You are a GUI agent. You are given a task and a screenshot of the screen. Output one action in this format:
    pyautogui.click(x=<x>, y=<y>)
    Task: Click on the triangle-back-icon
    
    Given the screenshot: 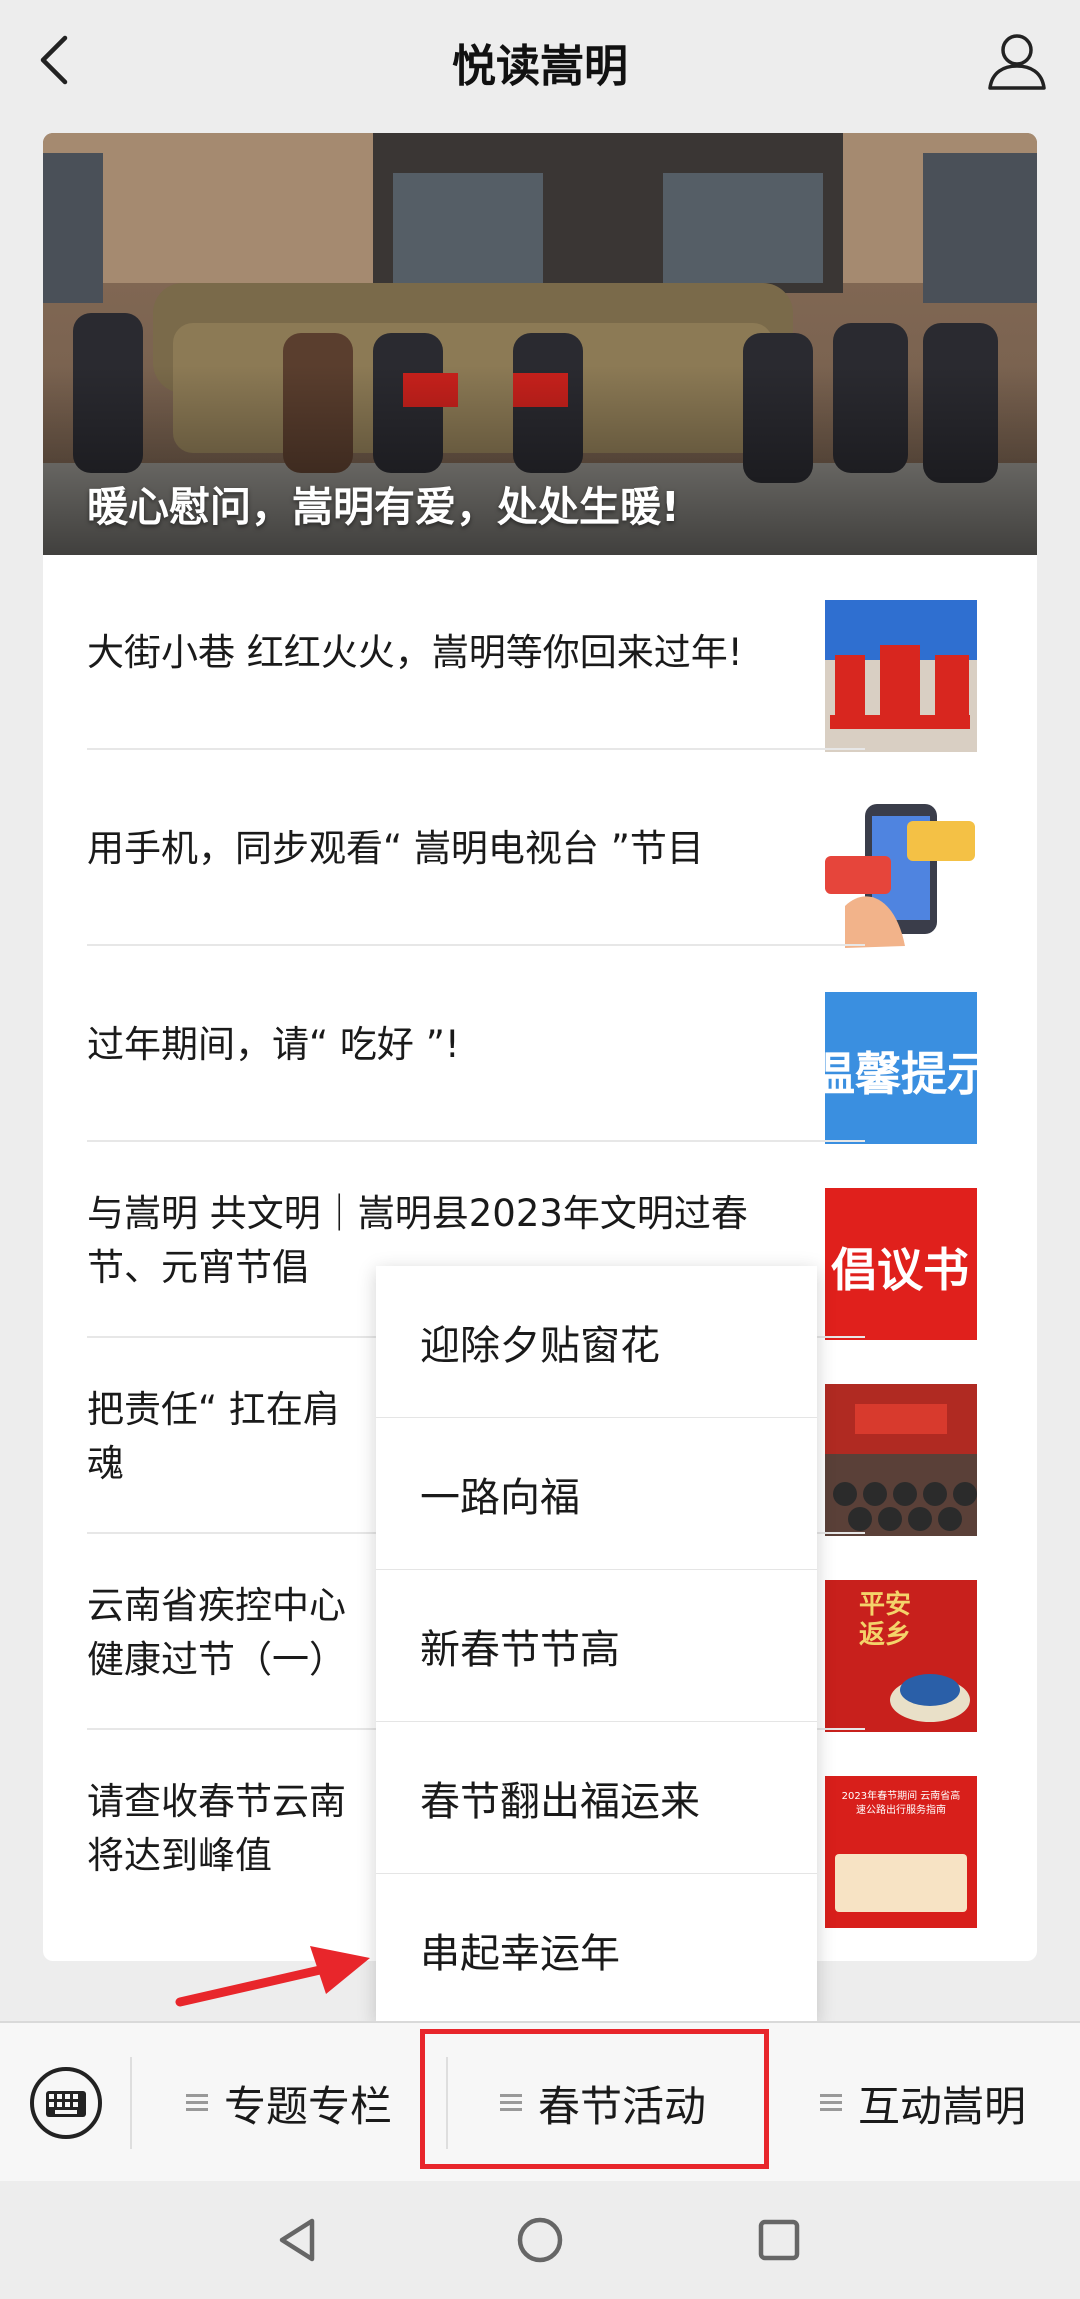 What is the action you would take?
    pyautogui.click(x=297, y=2240)
    